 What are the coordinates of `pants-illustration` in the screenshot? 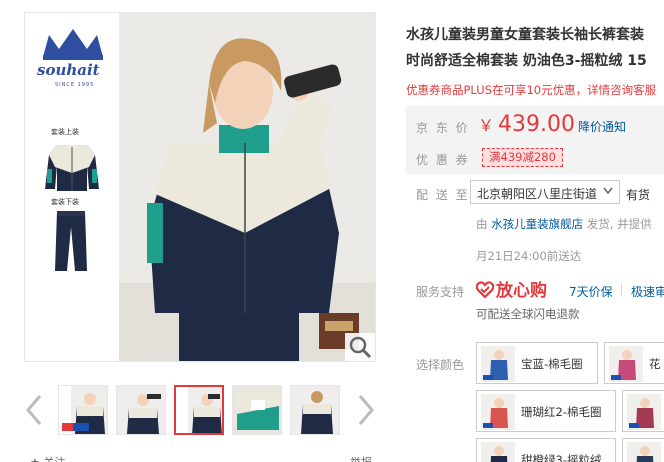 It's located at (71, 241).